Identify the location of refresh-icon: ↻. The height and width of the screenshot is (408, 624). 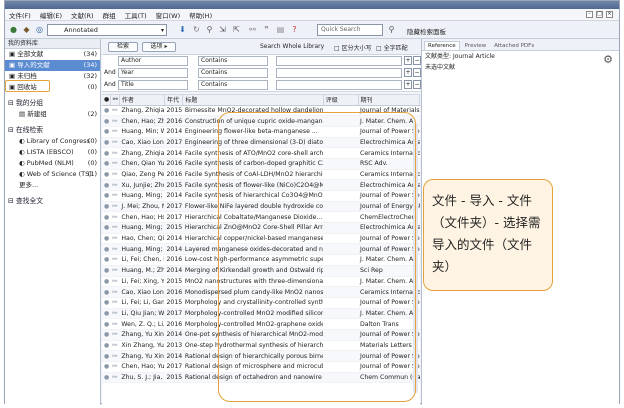
(196, 29).